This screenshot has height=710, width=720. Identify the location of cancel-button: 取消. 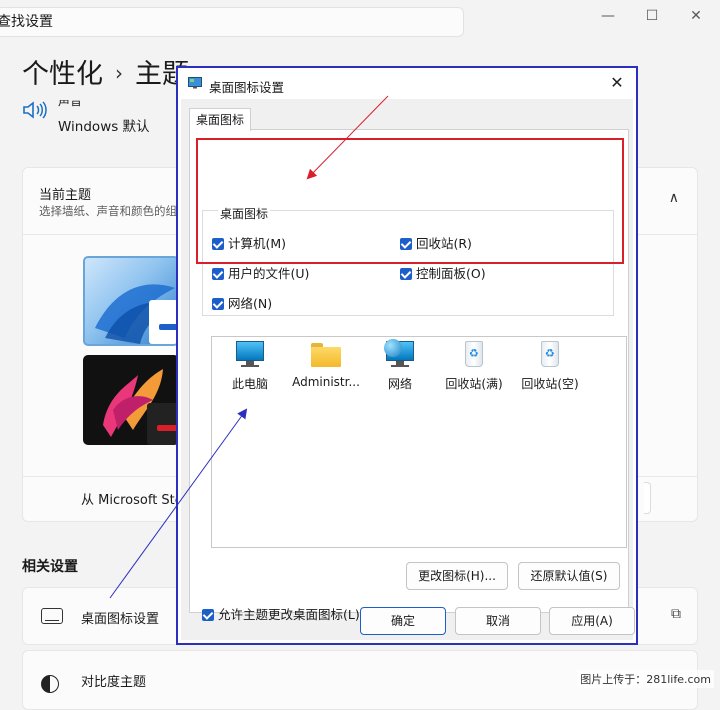
(498, 621).